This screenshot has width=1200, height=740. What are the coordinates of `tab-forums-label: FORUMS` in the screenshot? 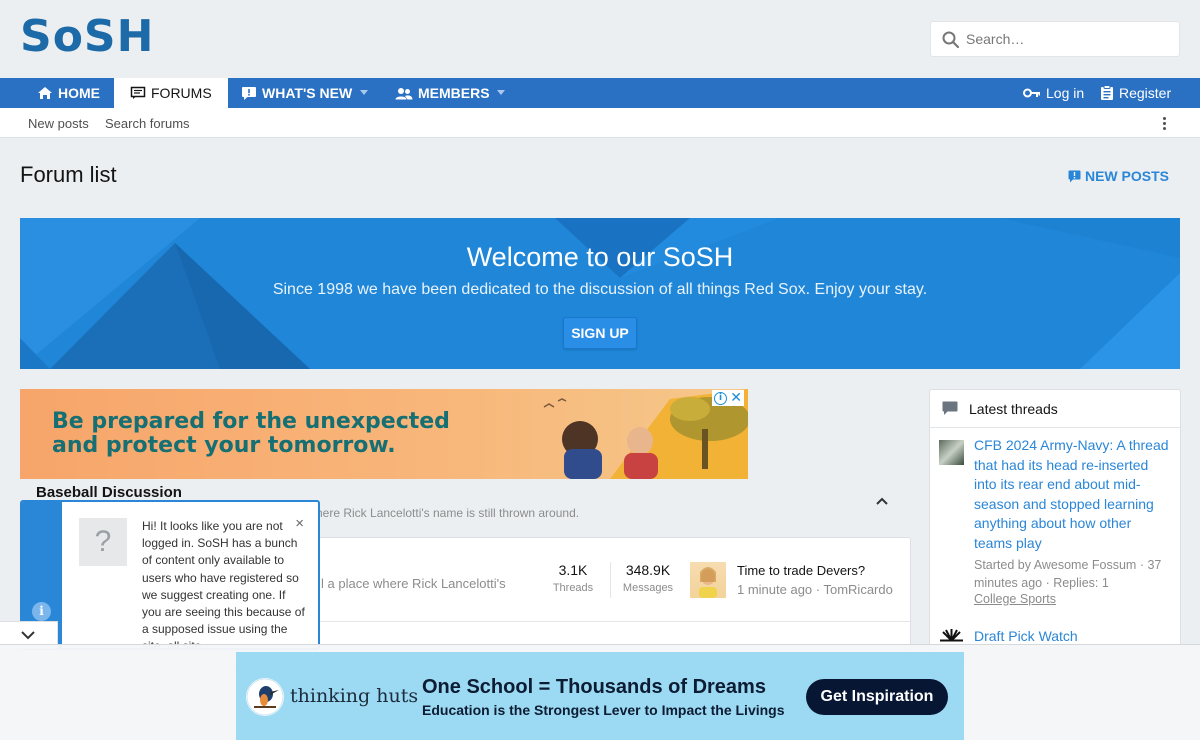 It's located at (181, 93).